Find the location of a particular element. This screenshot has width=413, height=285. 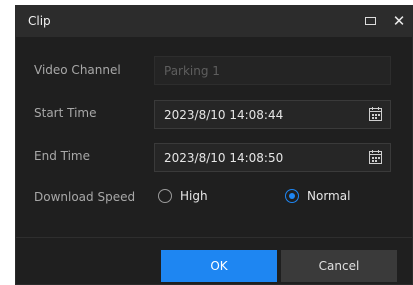

end-time-value: 2023/8/10 14:08:50 is located at coordinates (224, 158).